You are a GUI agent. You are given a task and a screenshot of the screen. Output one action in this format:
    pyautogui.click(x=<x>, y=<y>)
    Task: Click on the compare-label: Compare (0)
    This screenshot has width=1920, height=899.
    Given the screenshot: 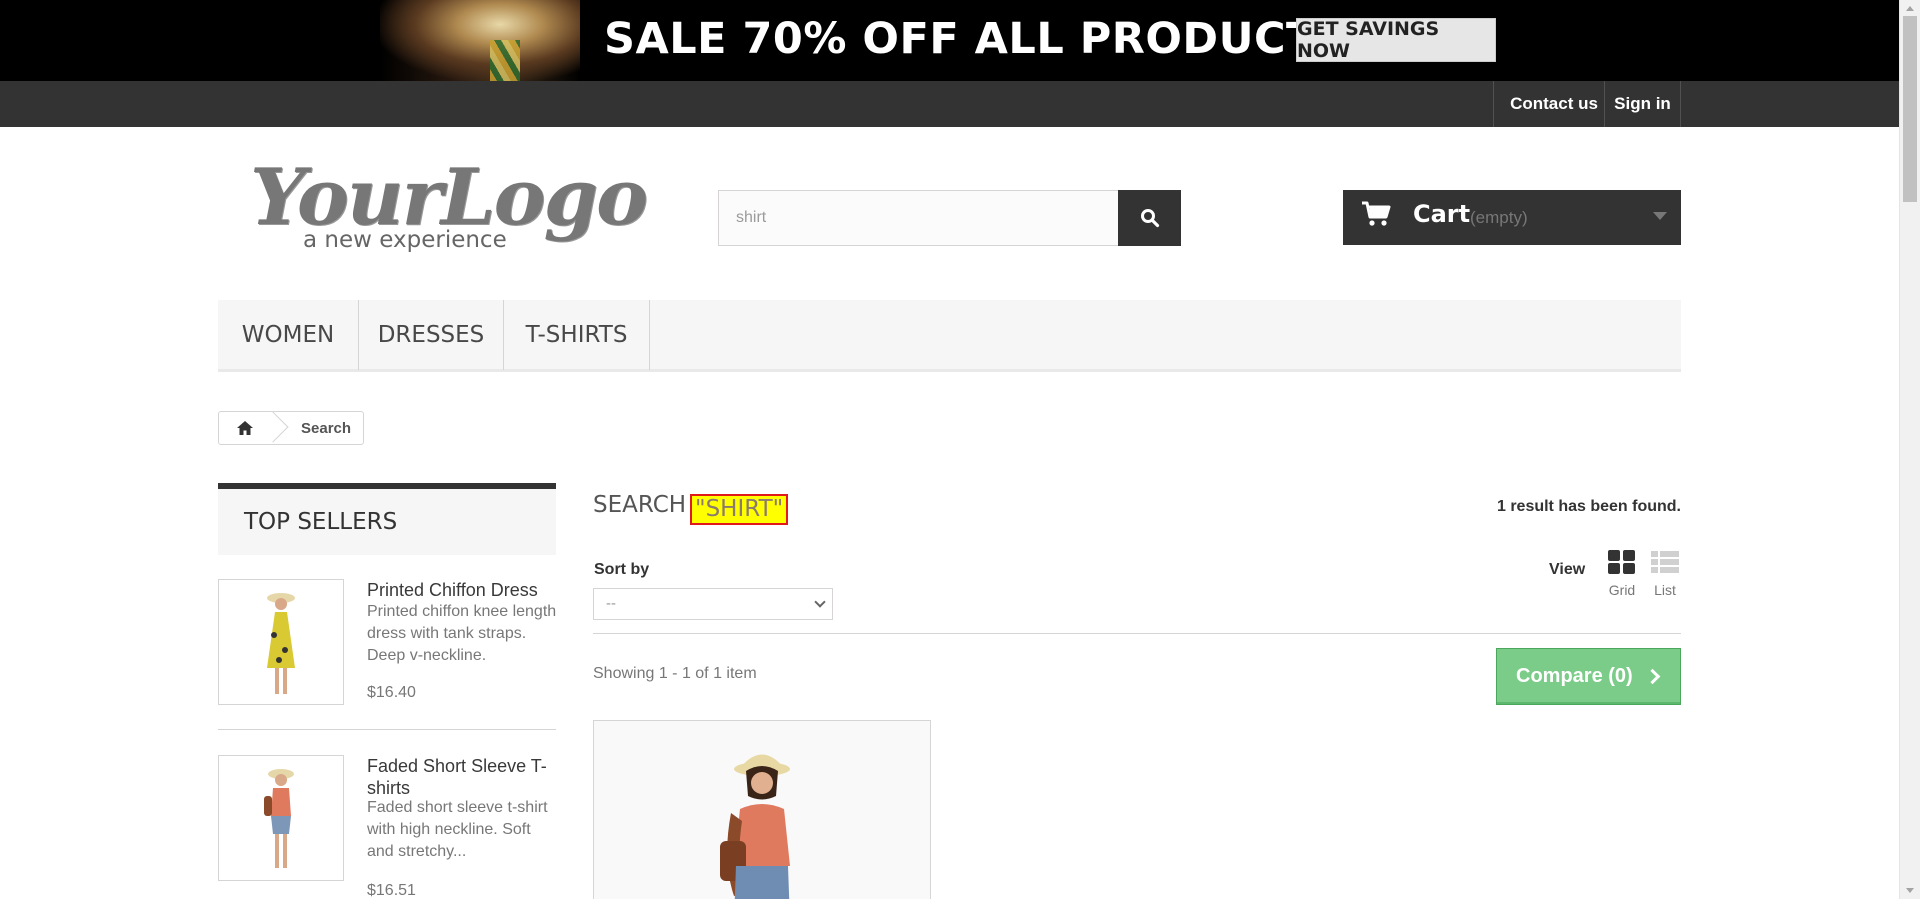 What is the action you would take?
    pyautogui.click(x=1574, y=676)
    